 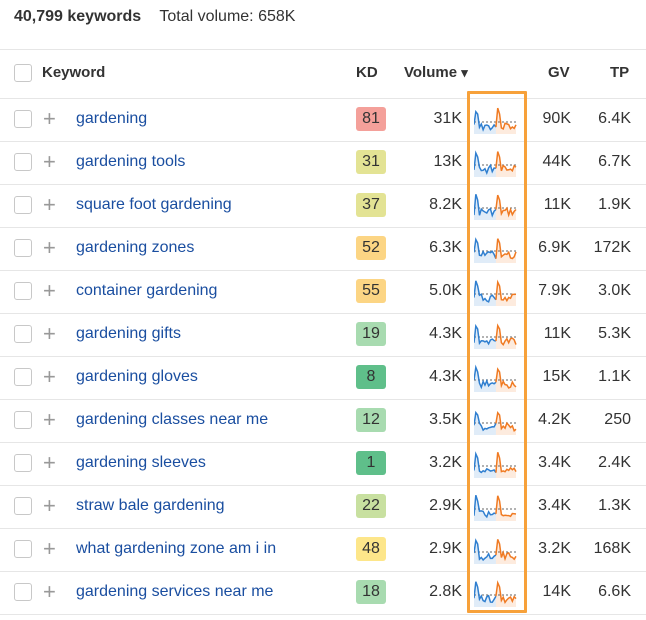 What do you see at coordinates (371, 248) in the screenshot?
I see `kd-badge: 52` at bounding box center [371, 248].